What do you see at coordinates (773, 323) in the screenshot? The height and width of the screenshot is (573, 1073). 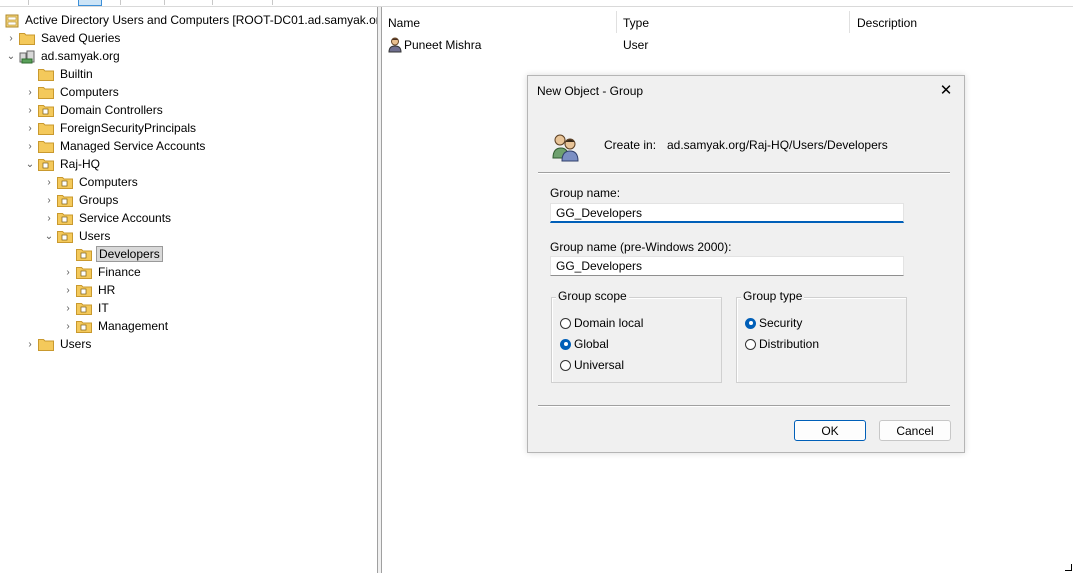 I see `type-security-radio: Security` at bounding box center [773, 323].